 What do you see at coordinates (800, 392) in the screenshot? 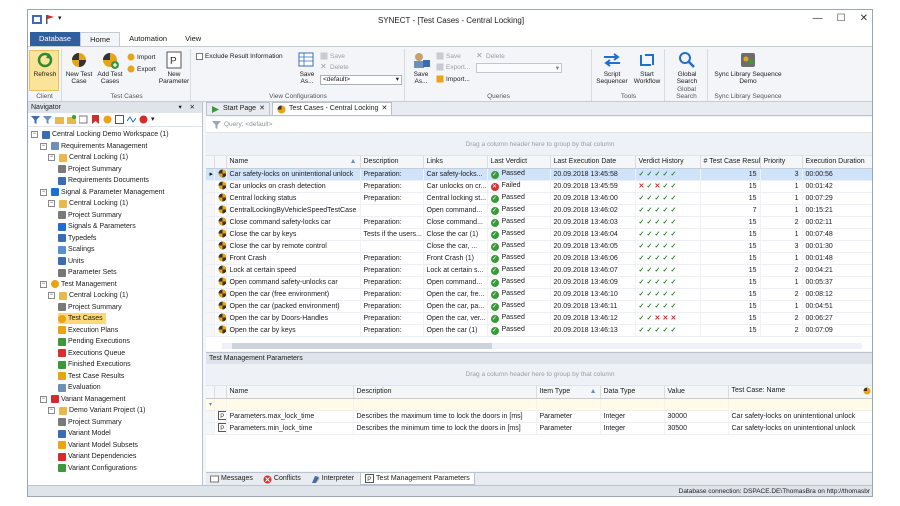
I see `param-header-test-case-name: Test Case: Name` at bounding box center [800, 392].